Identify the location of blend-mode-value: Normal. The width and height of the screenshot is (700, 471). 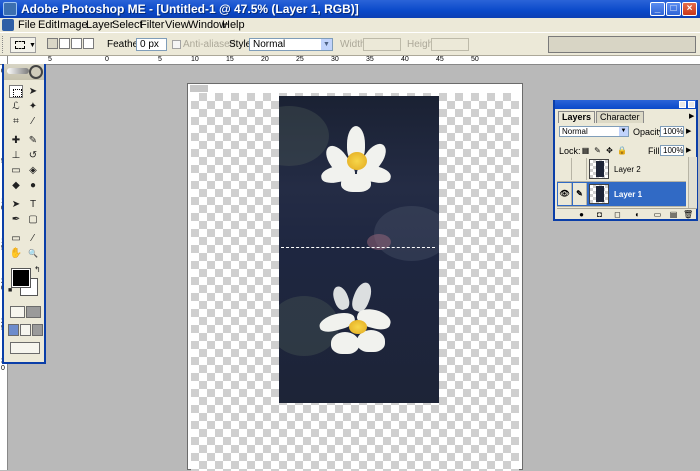
(575, 131).